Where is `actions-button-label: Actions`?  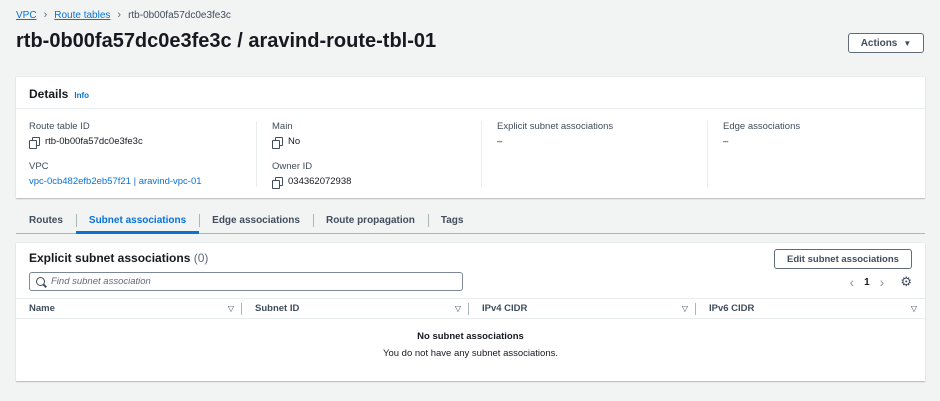
actions-button-label: Actions is located at coordinates (879, 43).